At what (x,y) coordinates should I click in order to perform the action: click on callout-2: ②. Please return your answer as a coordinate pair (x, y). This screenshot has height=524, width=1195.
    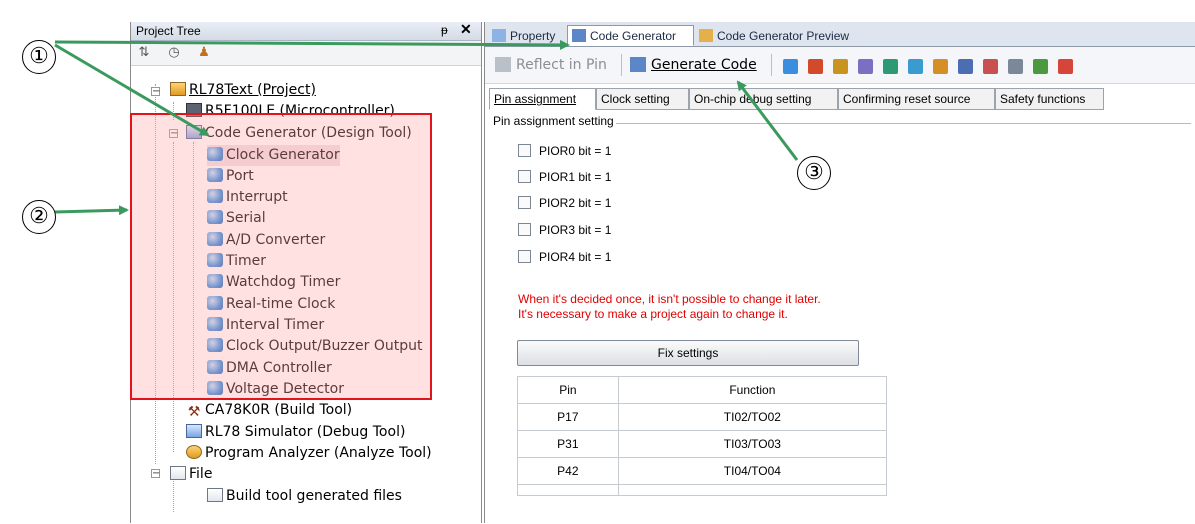
    Looking at the image, I should click on (39, 217).